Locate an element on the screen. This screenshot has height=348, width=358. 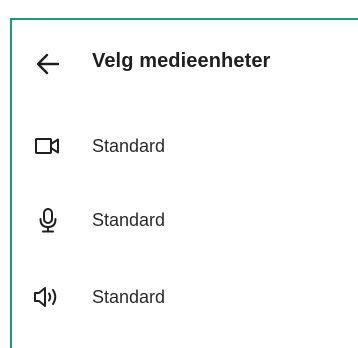
microphone-icon is located at coordinates (48, 220).